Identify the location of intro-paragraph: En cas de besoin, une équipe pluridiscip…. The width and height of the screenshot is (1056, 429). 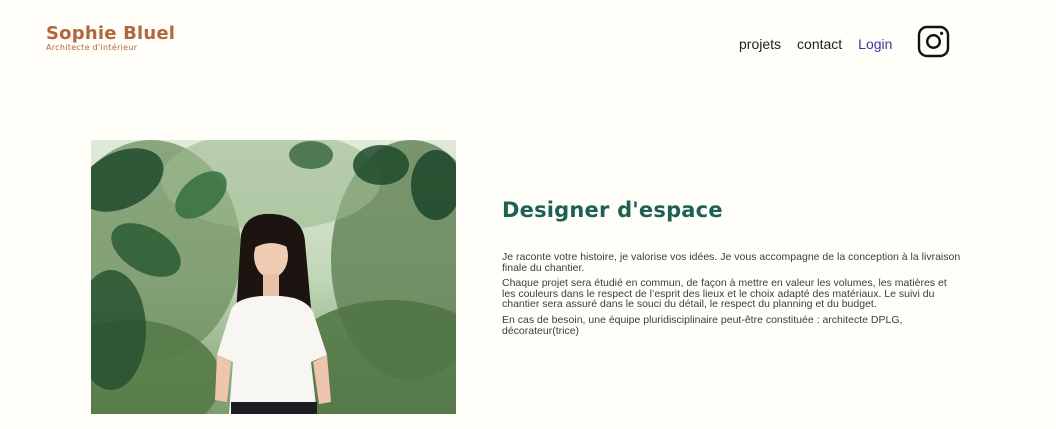
(702, 325).